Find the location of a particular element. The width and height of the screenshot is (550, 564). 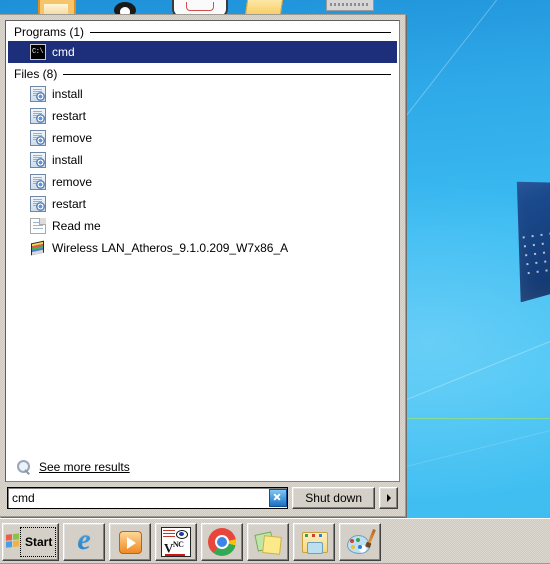

wallpaper-logo-shape is located at coordinates (527, 238).